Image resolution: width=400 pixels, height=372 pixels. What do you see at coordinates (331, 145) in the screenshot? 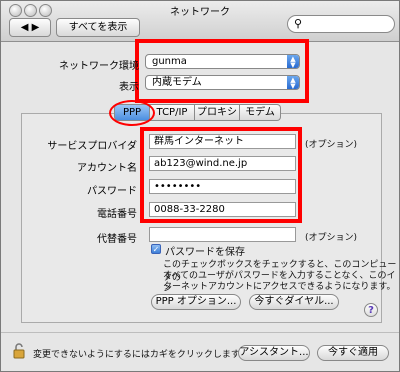
I see `provider-optional: (オプション)` at bounding box center [331, 145].